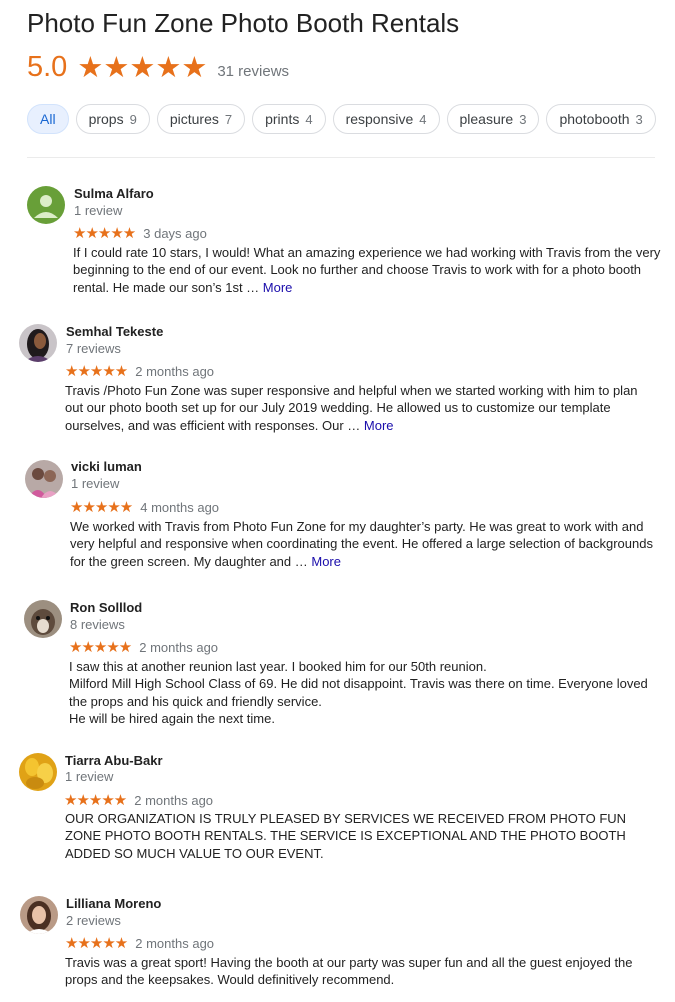 This screenshot has width=675, height=1002. I want to click on filter-chip-responsive: responsive 4, so click(386, 119).